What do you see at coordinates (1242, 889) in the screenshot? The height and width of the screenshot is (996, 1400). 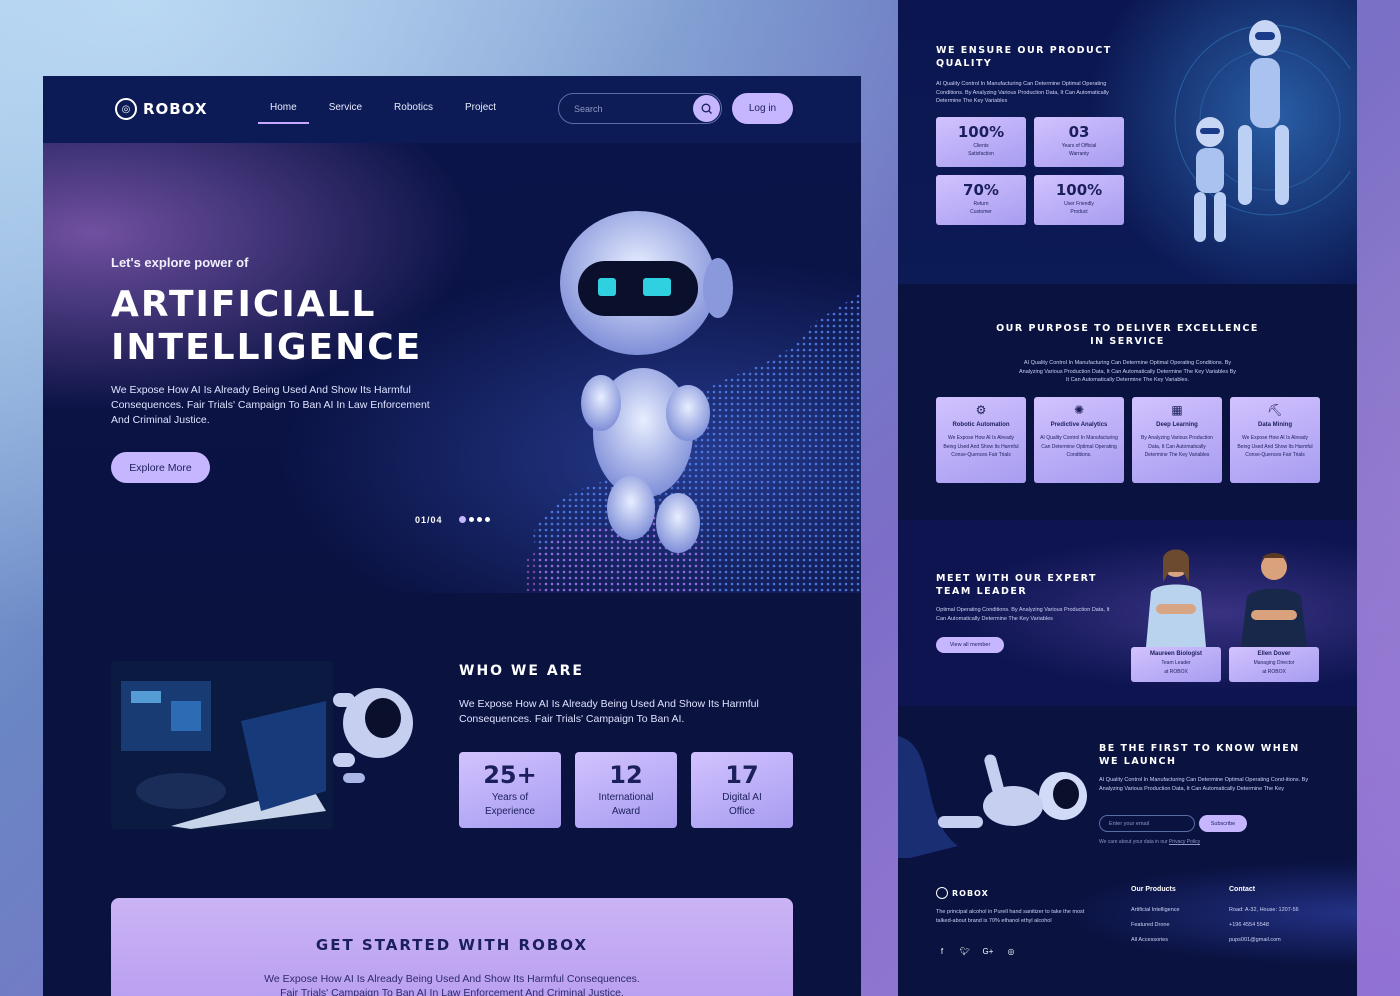 I see `footer-contact-title: Contact` at bounding box center [1242, 889].